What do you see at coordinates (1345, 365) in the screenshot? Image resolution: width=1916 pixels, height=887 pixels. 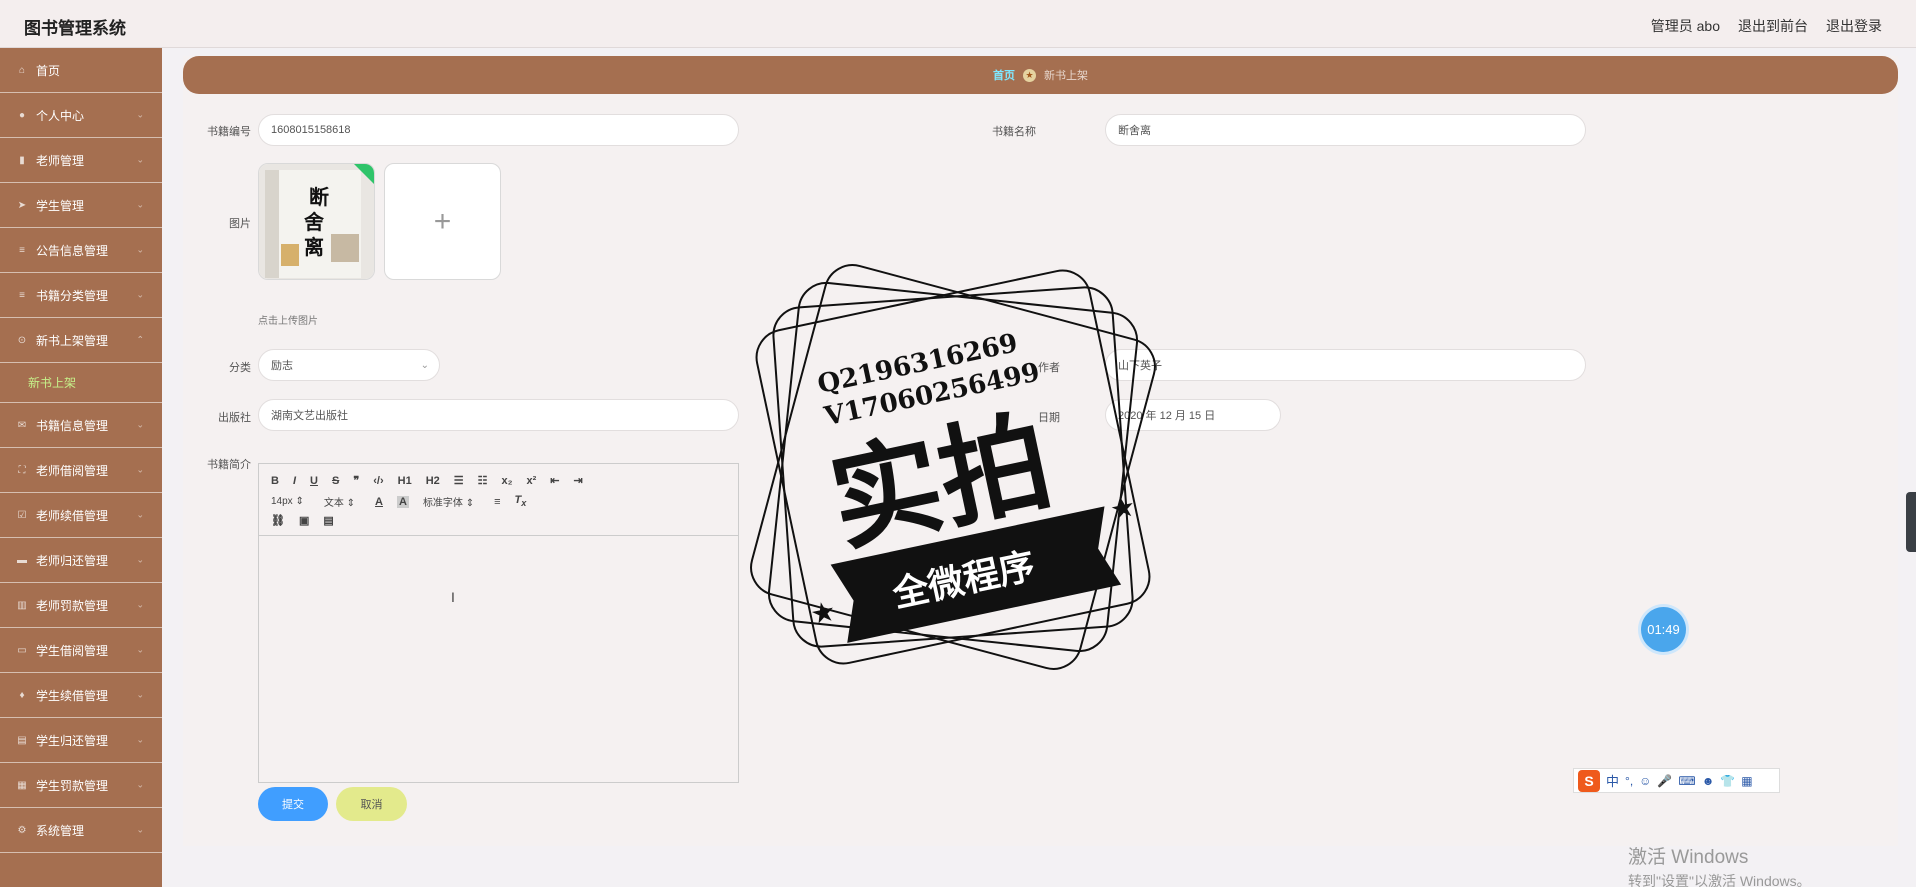 I see `author-input: 山下英子` at bounding box center [1345, 365].